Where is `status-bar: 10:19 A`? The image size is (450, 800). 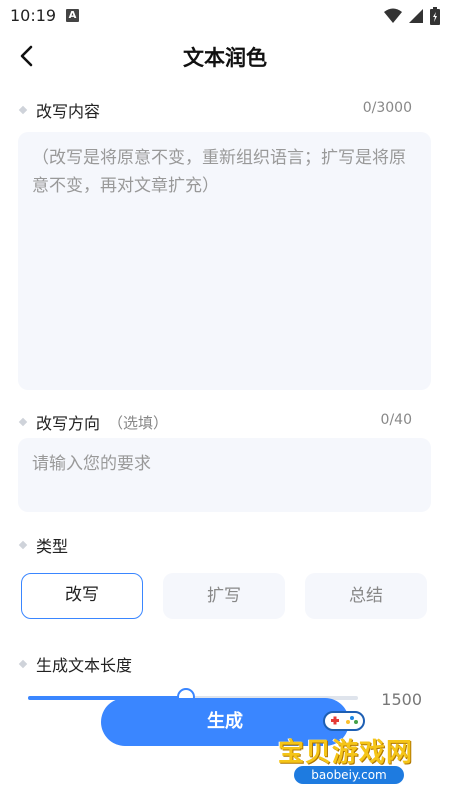 status-bar: 10:19 A is located at coordinates (225, 16).